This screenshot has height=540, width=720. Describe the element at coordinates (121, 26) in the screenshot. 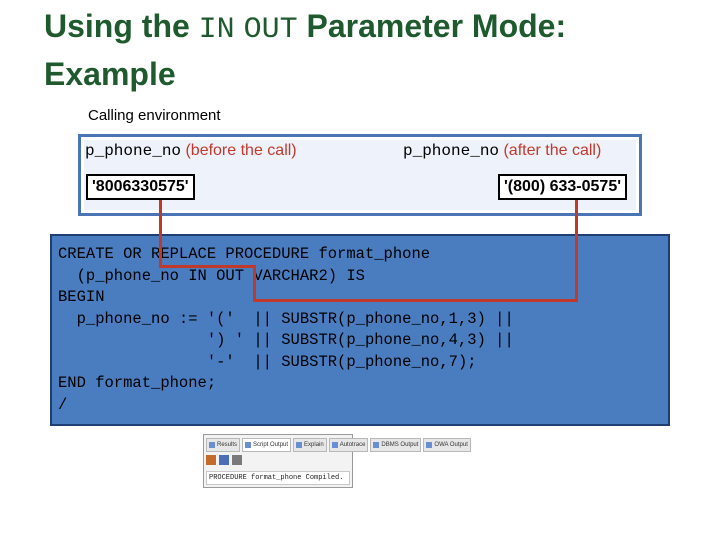

I see `title-text: Using the` at that location.